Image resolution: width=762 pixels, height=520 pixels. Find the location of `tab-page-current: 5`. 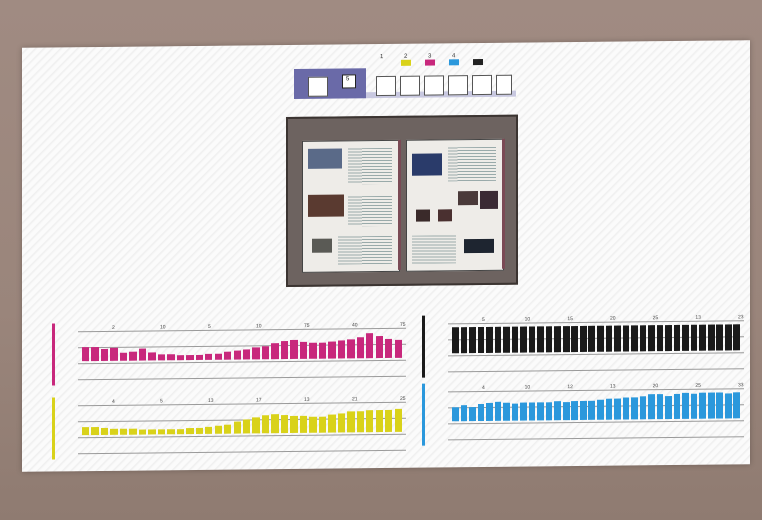

tab-page-current: 5 is located at coordinates (349, 81).